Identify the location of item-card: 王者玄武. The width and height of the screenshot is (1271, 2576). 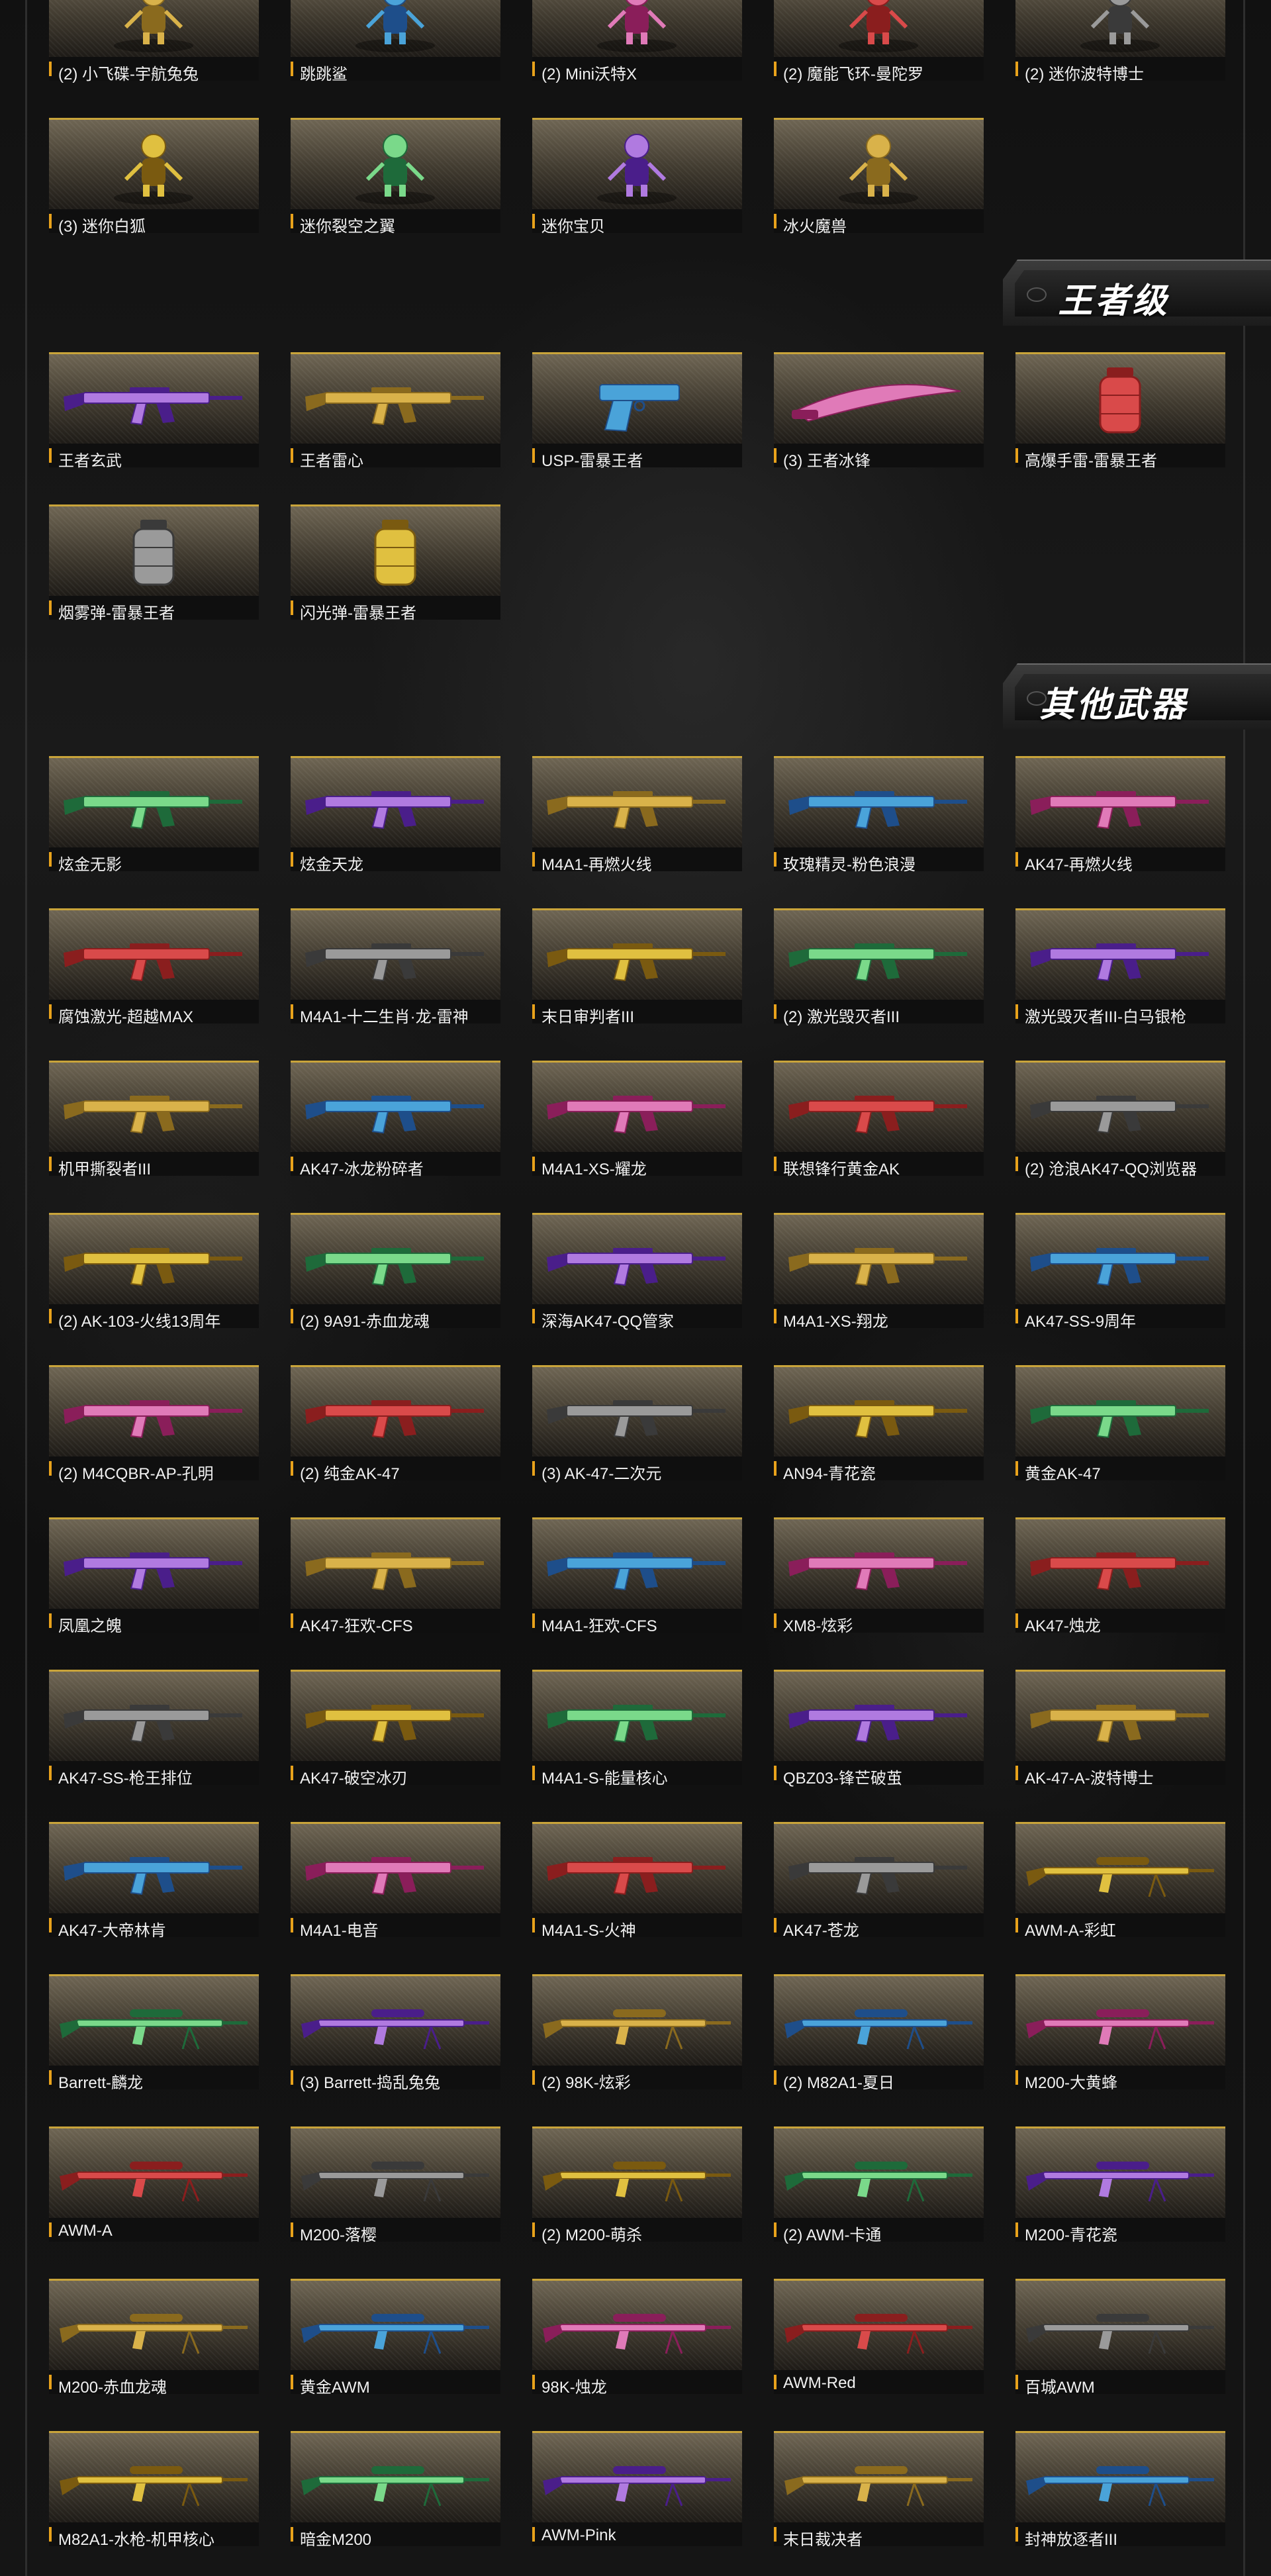
(154, 411).